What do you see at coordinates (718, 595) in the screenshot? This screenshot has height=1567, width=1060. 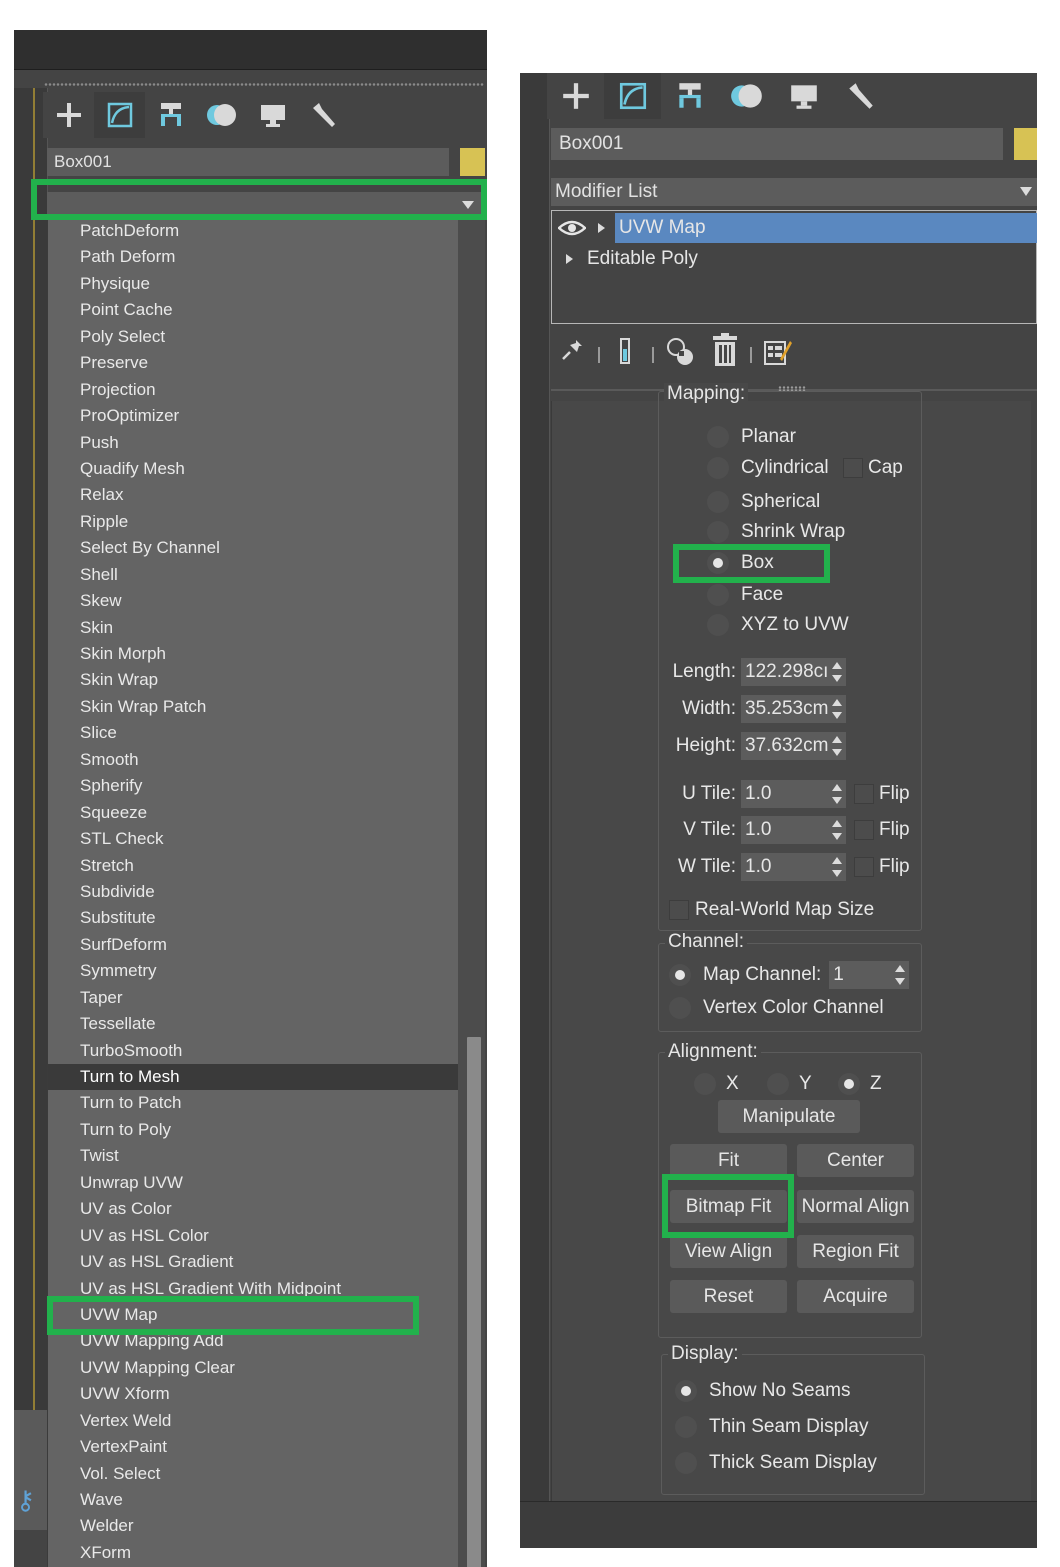 I see `radio-face` at bounding box center [718, 595].